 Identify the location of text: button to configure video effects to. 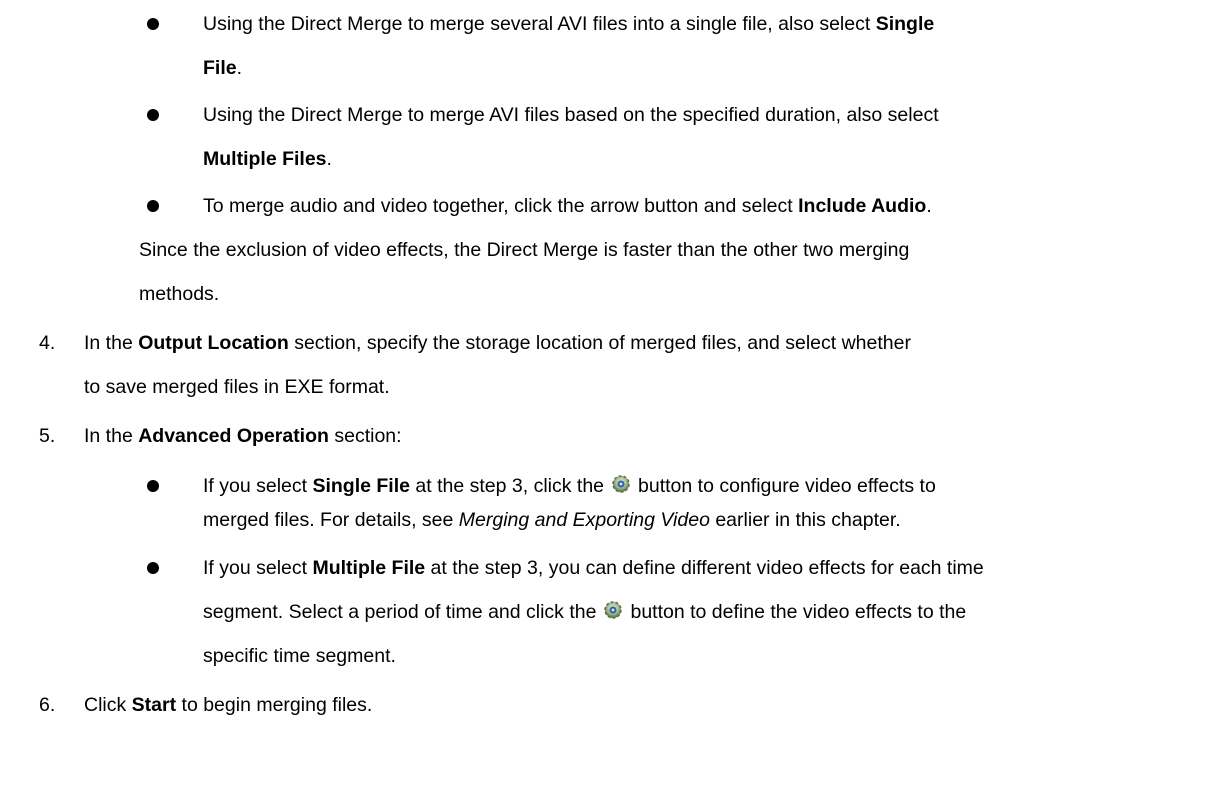
(787, 486).